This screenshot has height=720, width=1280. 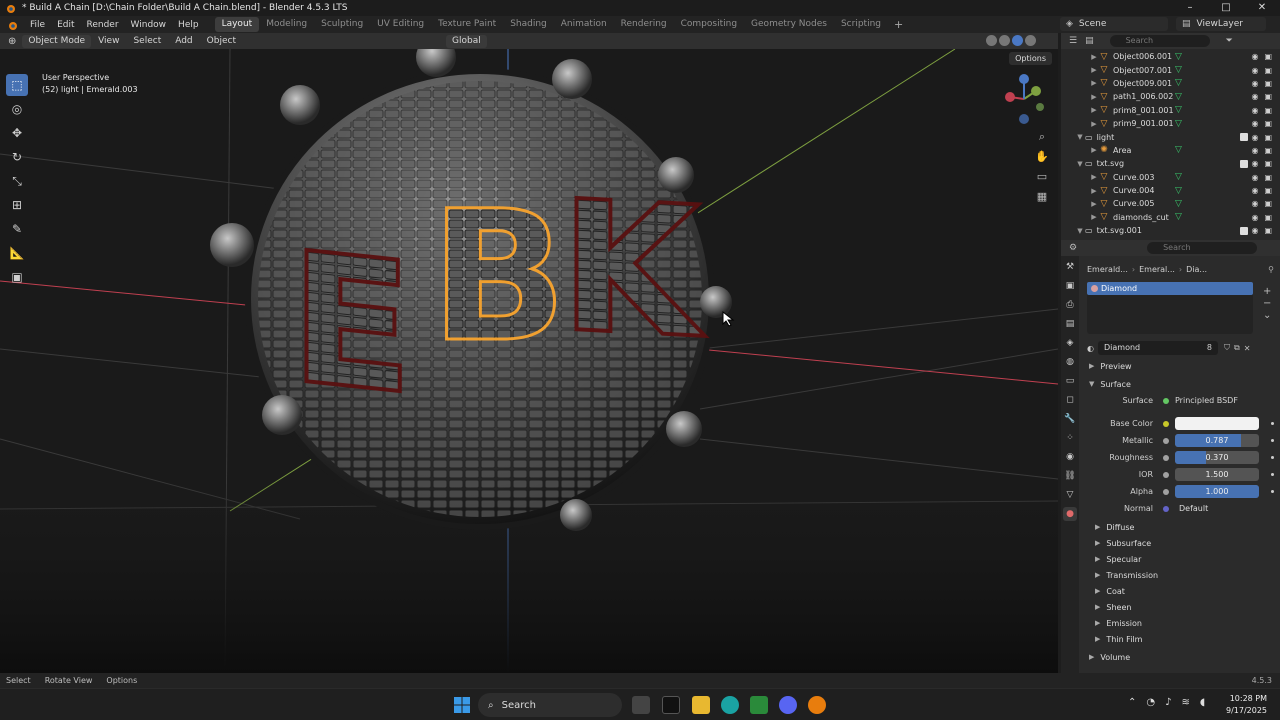 What do you see at coordinates (1170, 56) in the screenshot?
I see `outliner-row: ▶ ▽ Object006.001 ▽ ◉ ▣` at bounding box center [1170, 56].